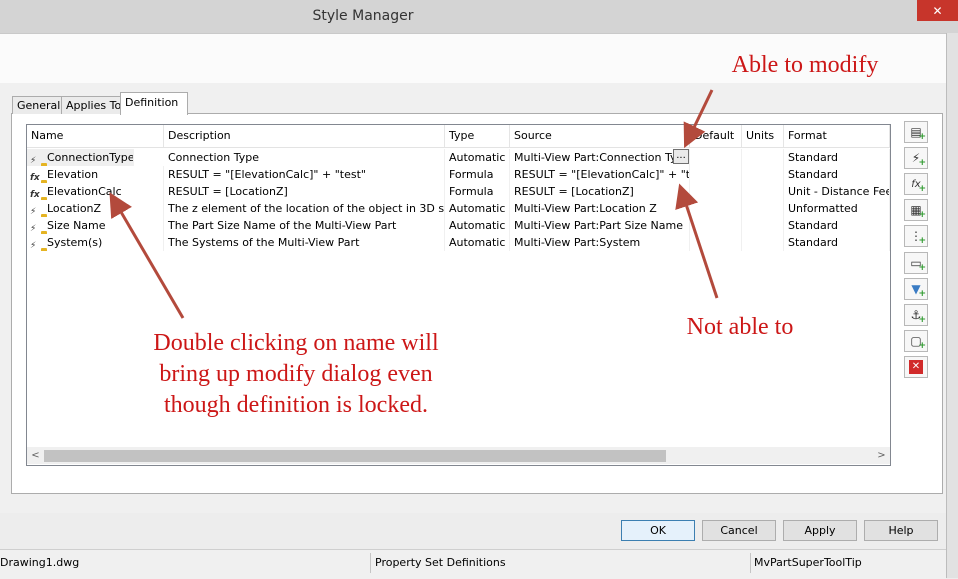 This screenshot has height=579, width=958. Describe the element at coordinates (697, 241) in the screenshot. I see `arrow-not-able` at that location.